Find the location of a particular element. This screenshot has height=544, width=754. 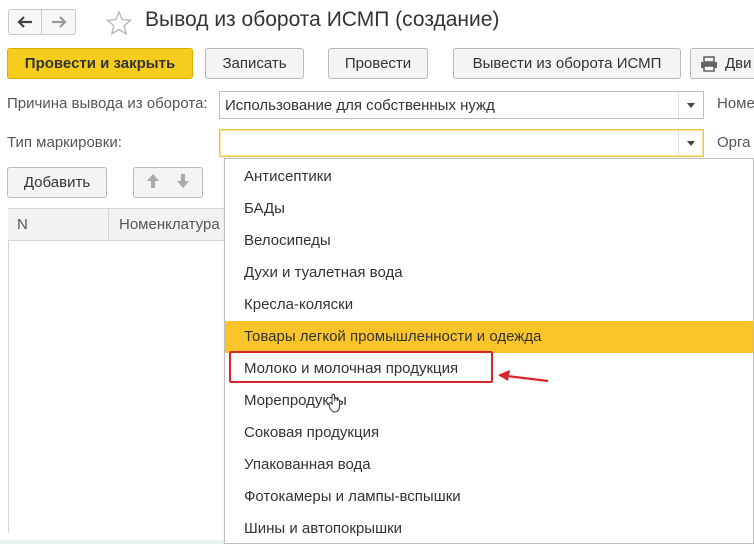

list-item: БАДы is located at coordinates (489, 209).